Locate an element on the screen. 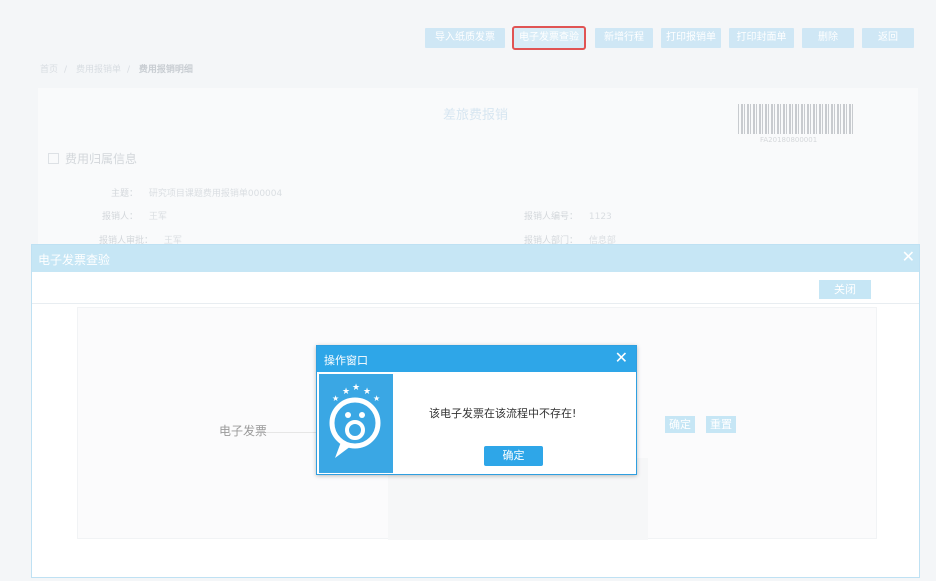  operation-popup: 操作窗口 ✕ ★ ★ ★ ★ ★ 该电子发票在该流程中不存在! 确定 is located at coordinates (476, 410).